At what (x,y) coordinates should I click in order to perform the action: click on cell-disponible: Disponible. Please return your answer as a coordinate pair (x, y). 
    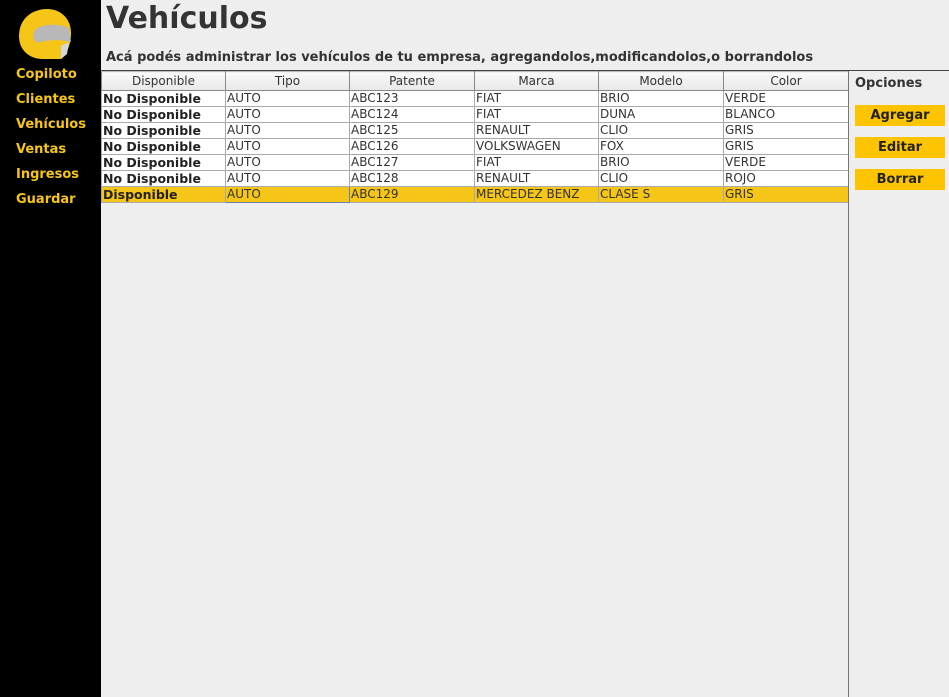
    Looking at the image, I should click on (163, 194).